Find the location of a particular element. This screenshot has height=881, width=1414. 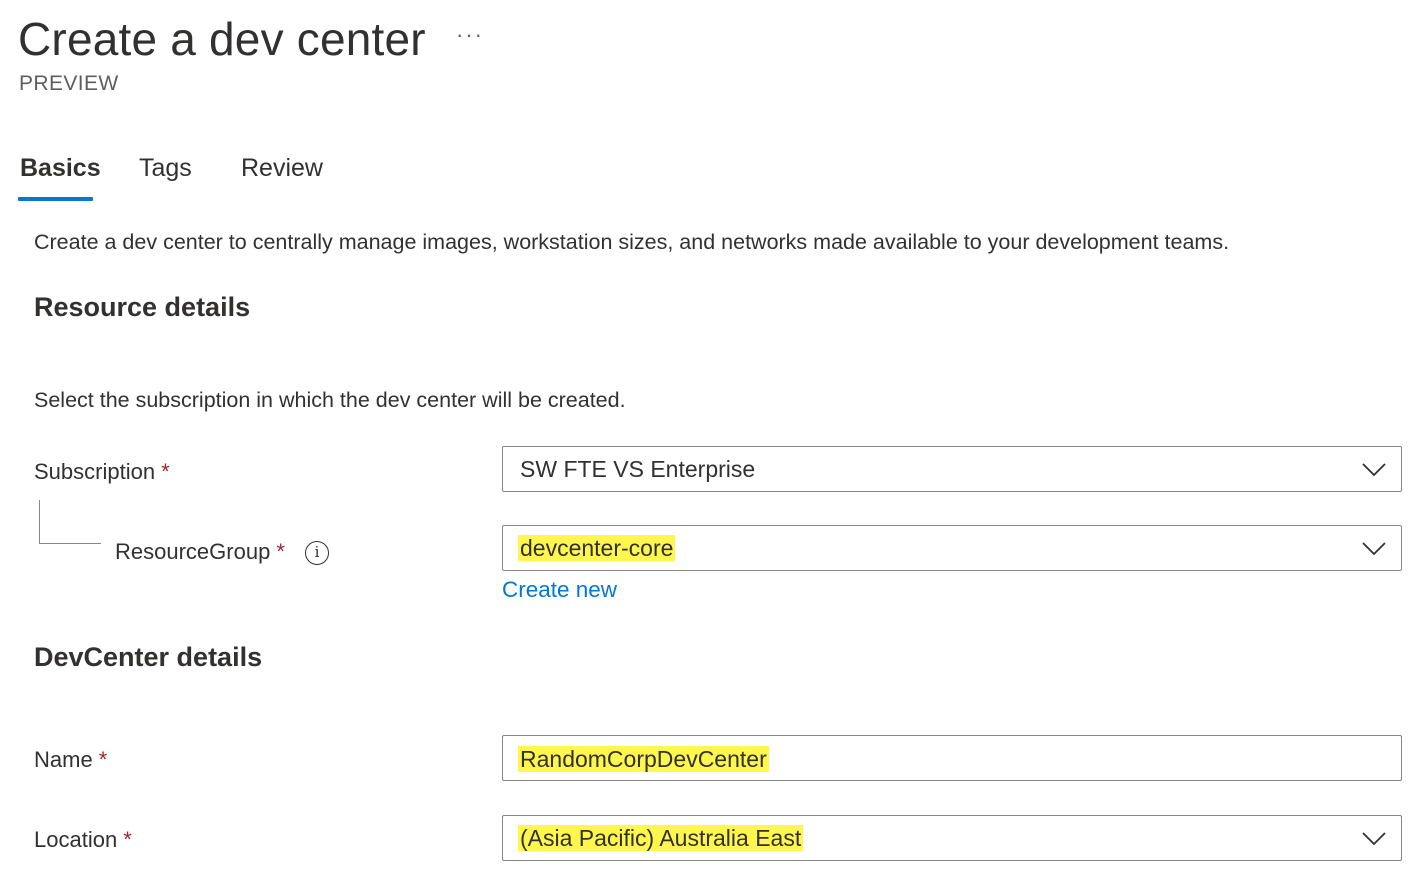

location-dropdown: (Asia Pacific) Australia East is located at coordinates (952, 838).